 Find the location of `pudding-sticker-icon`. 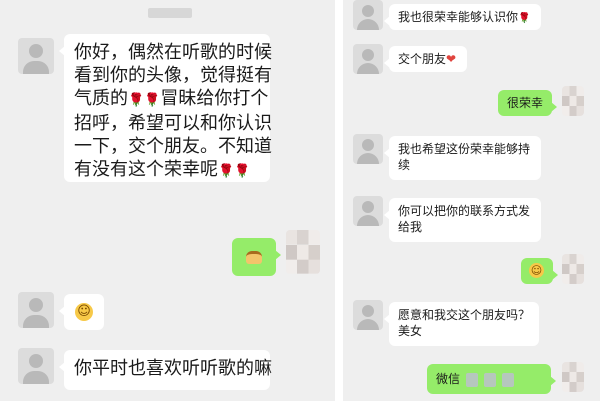

pudding-sticker-icon is located at coordinates (254, 257).